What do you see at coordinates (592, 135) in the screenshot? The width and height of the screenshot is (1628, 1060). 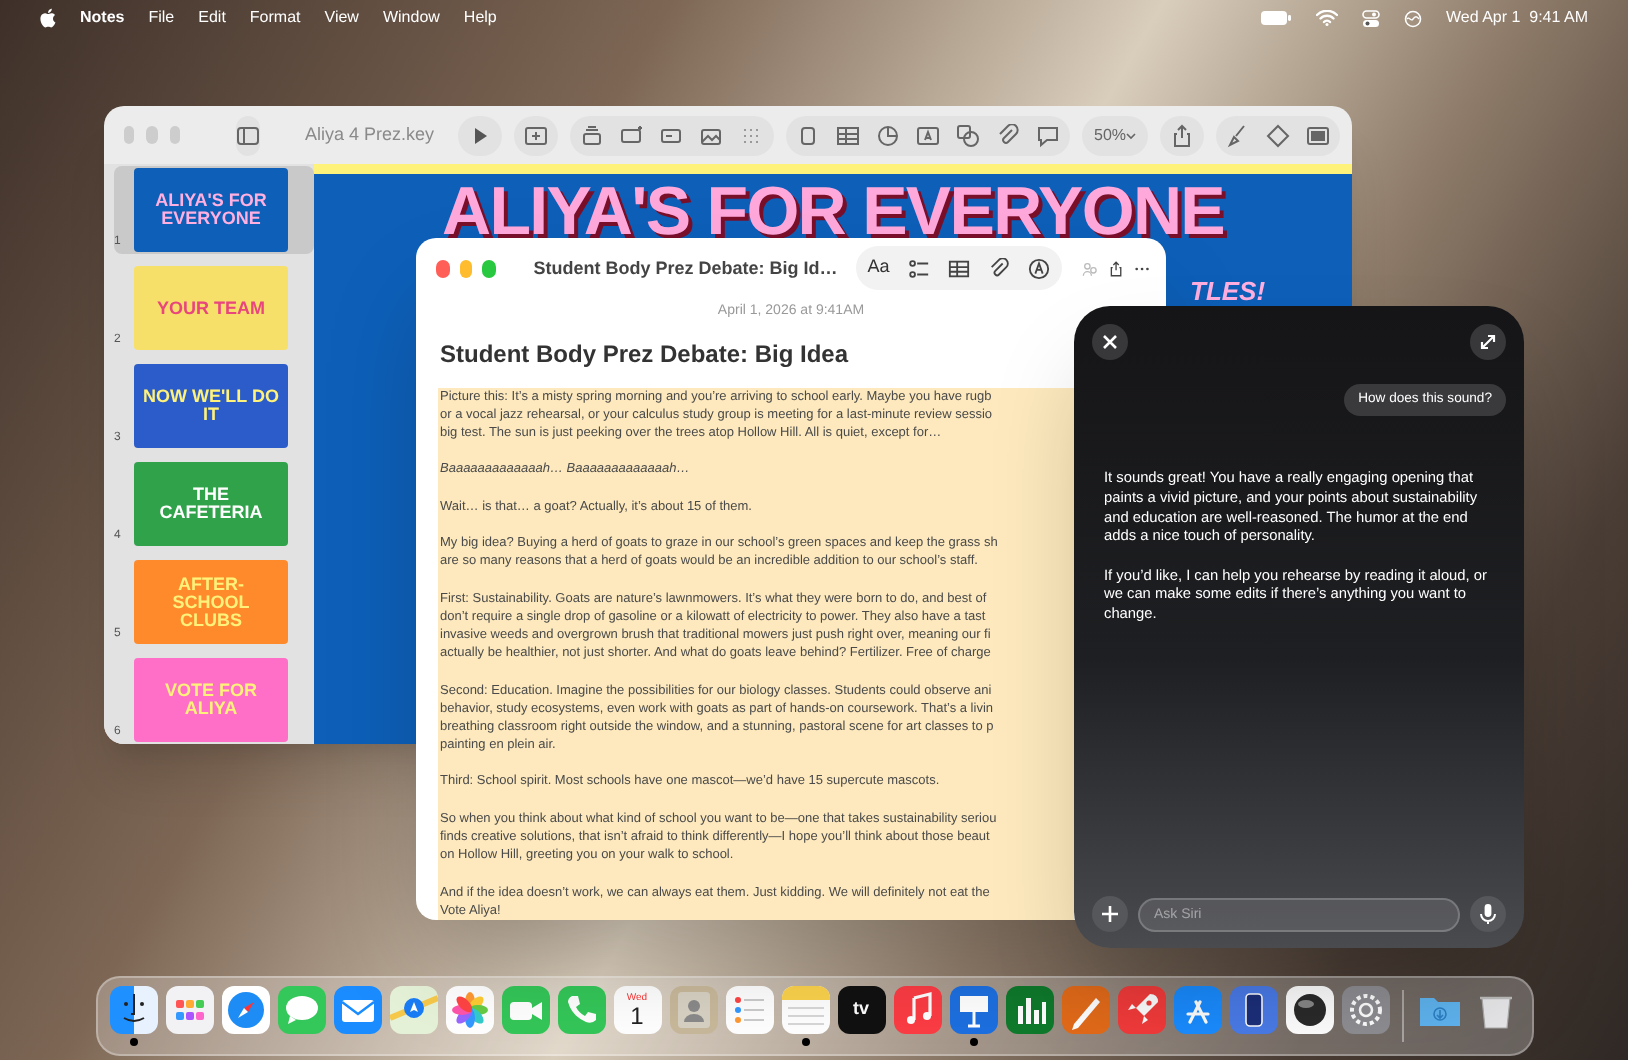 I see `stack-icon` at bounding box center [592, 135].